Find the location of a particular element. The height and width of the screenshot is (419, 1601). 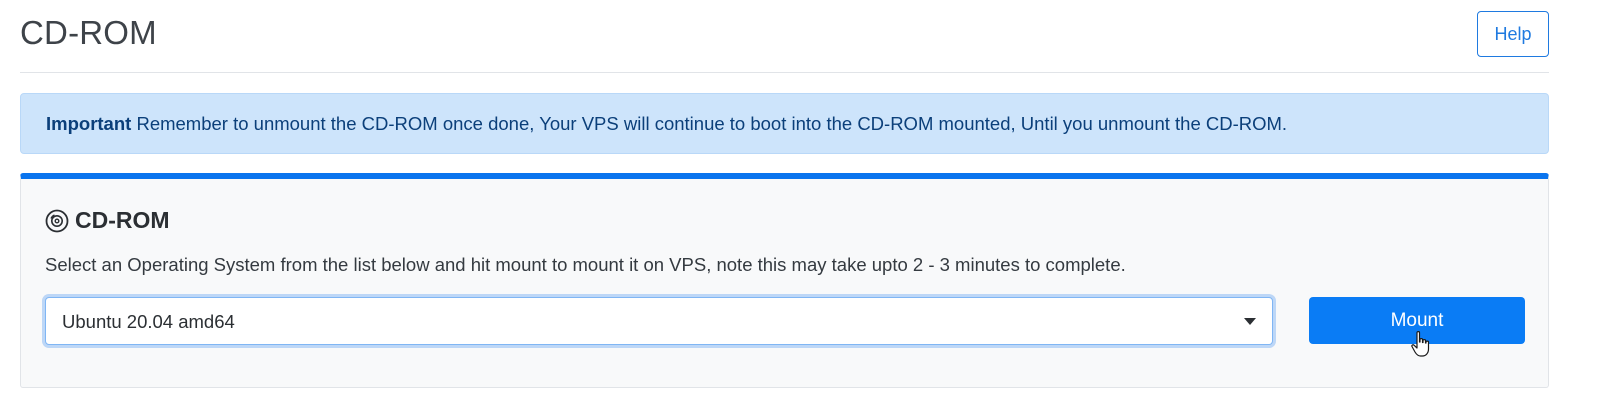

panel-title: CD-ROM is located at coordinates (122, 220).